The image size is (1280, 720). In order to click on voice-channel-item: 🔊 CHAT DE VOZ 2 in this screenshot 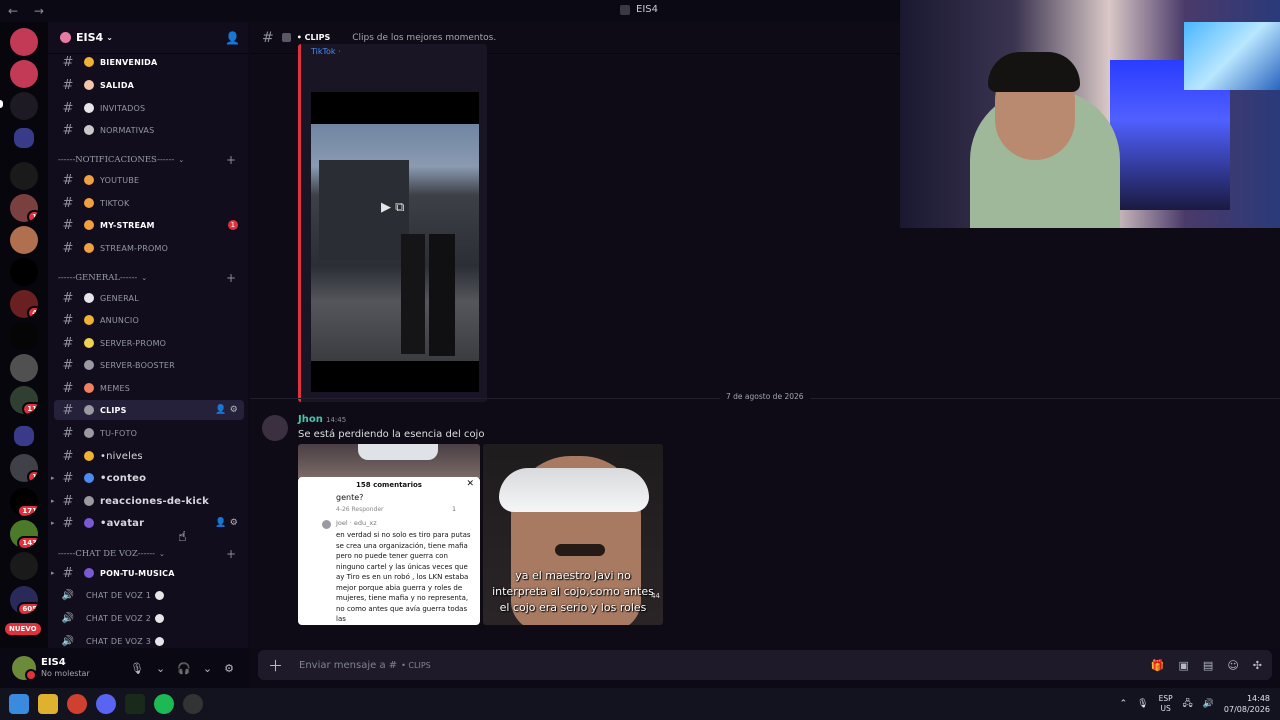, I will do `click(149, 618)`.